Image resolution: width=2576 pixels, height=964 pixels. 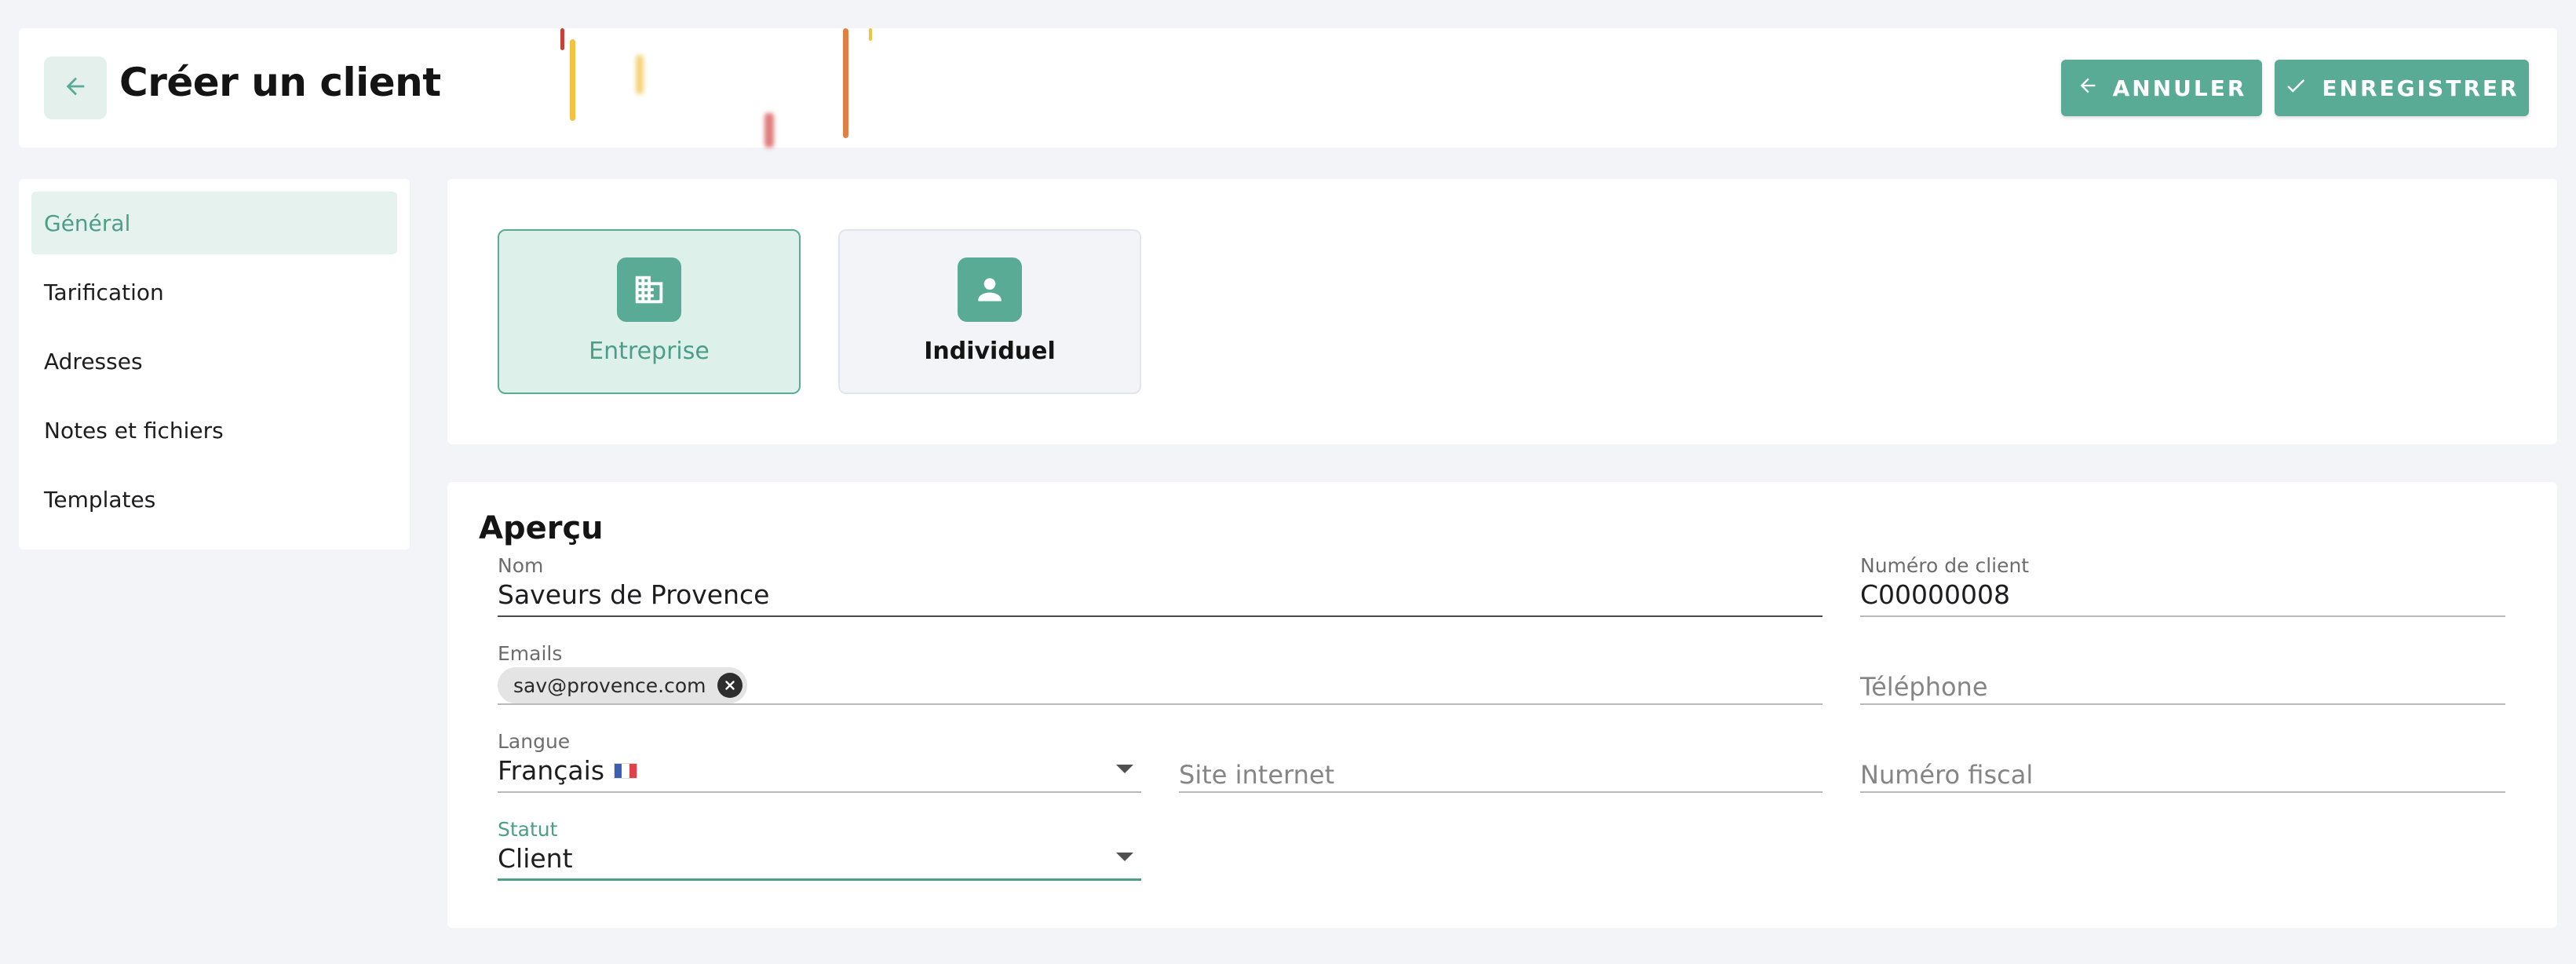 I want to click on tax-number-placeholder: Numéro fiscal, so click(x=1947, y=775).